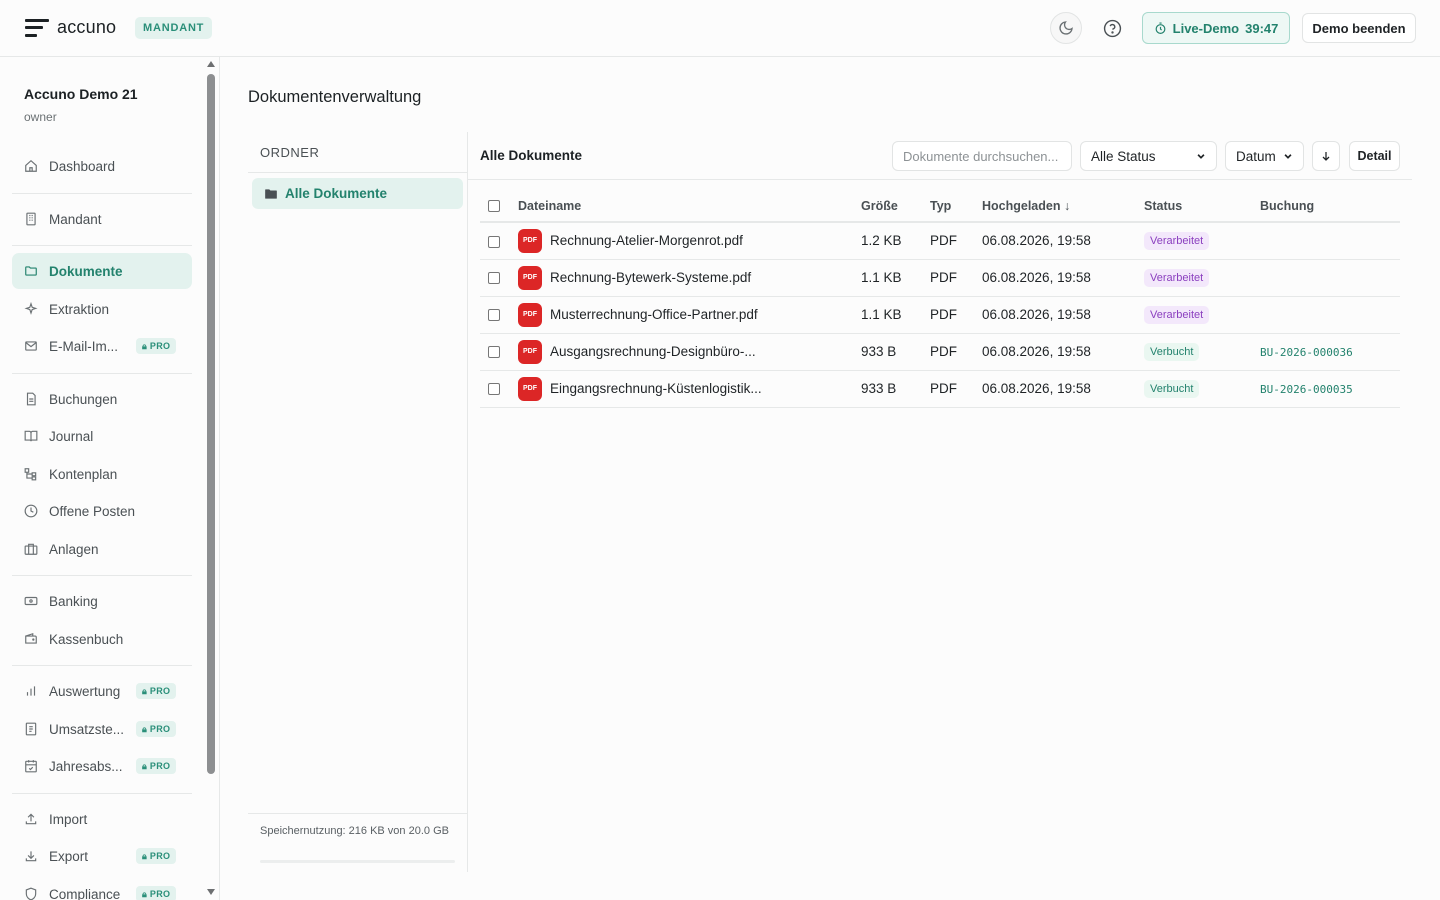 This screenshot has height=900, width=1440. What do you see at coordinates (102, 766) in the screenshot?
I see `sidebar-item-jahresabschluss: Jahresabs... 🔒︎ PRO` at bounding box center [102, 766].